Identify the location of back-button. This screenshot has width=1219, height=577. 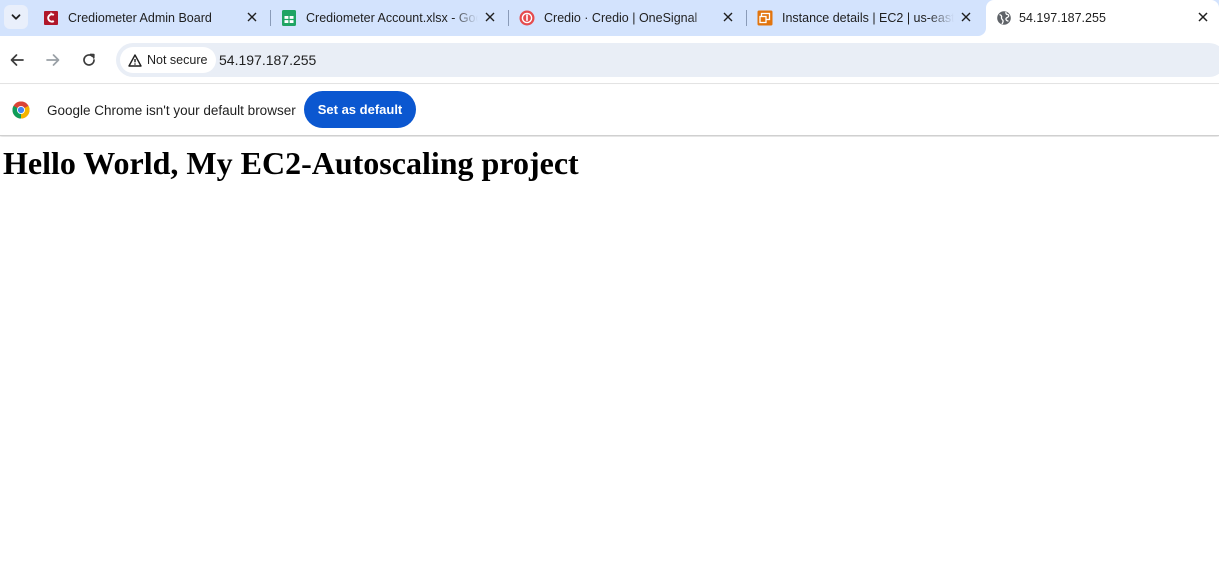
(17, 60).